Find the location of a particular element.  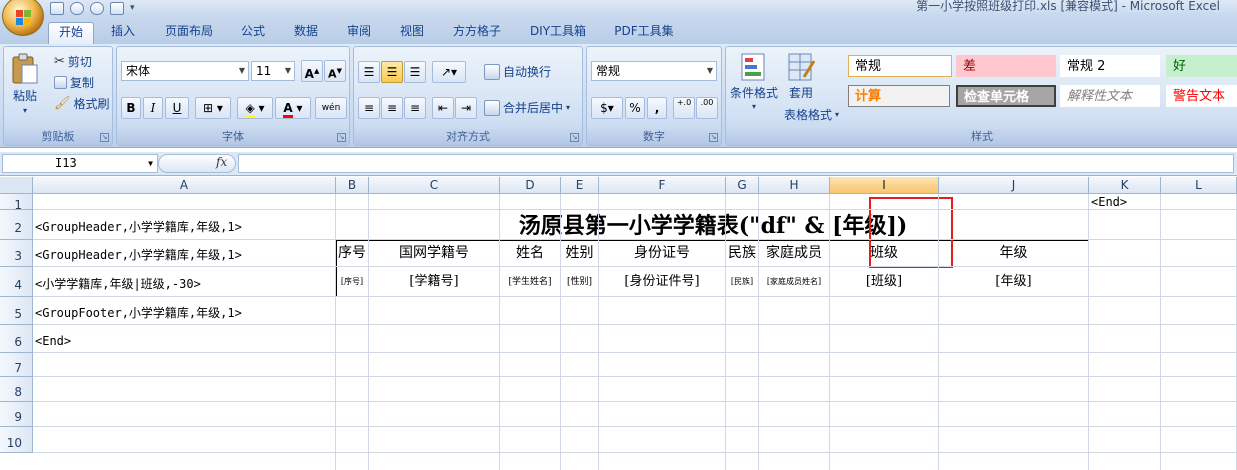

row-header-3: 3 is located at coordinates (16, 253).